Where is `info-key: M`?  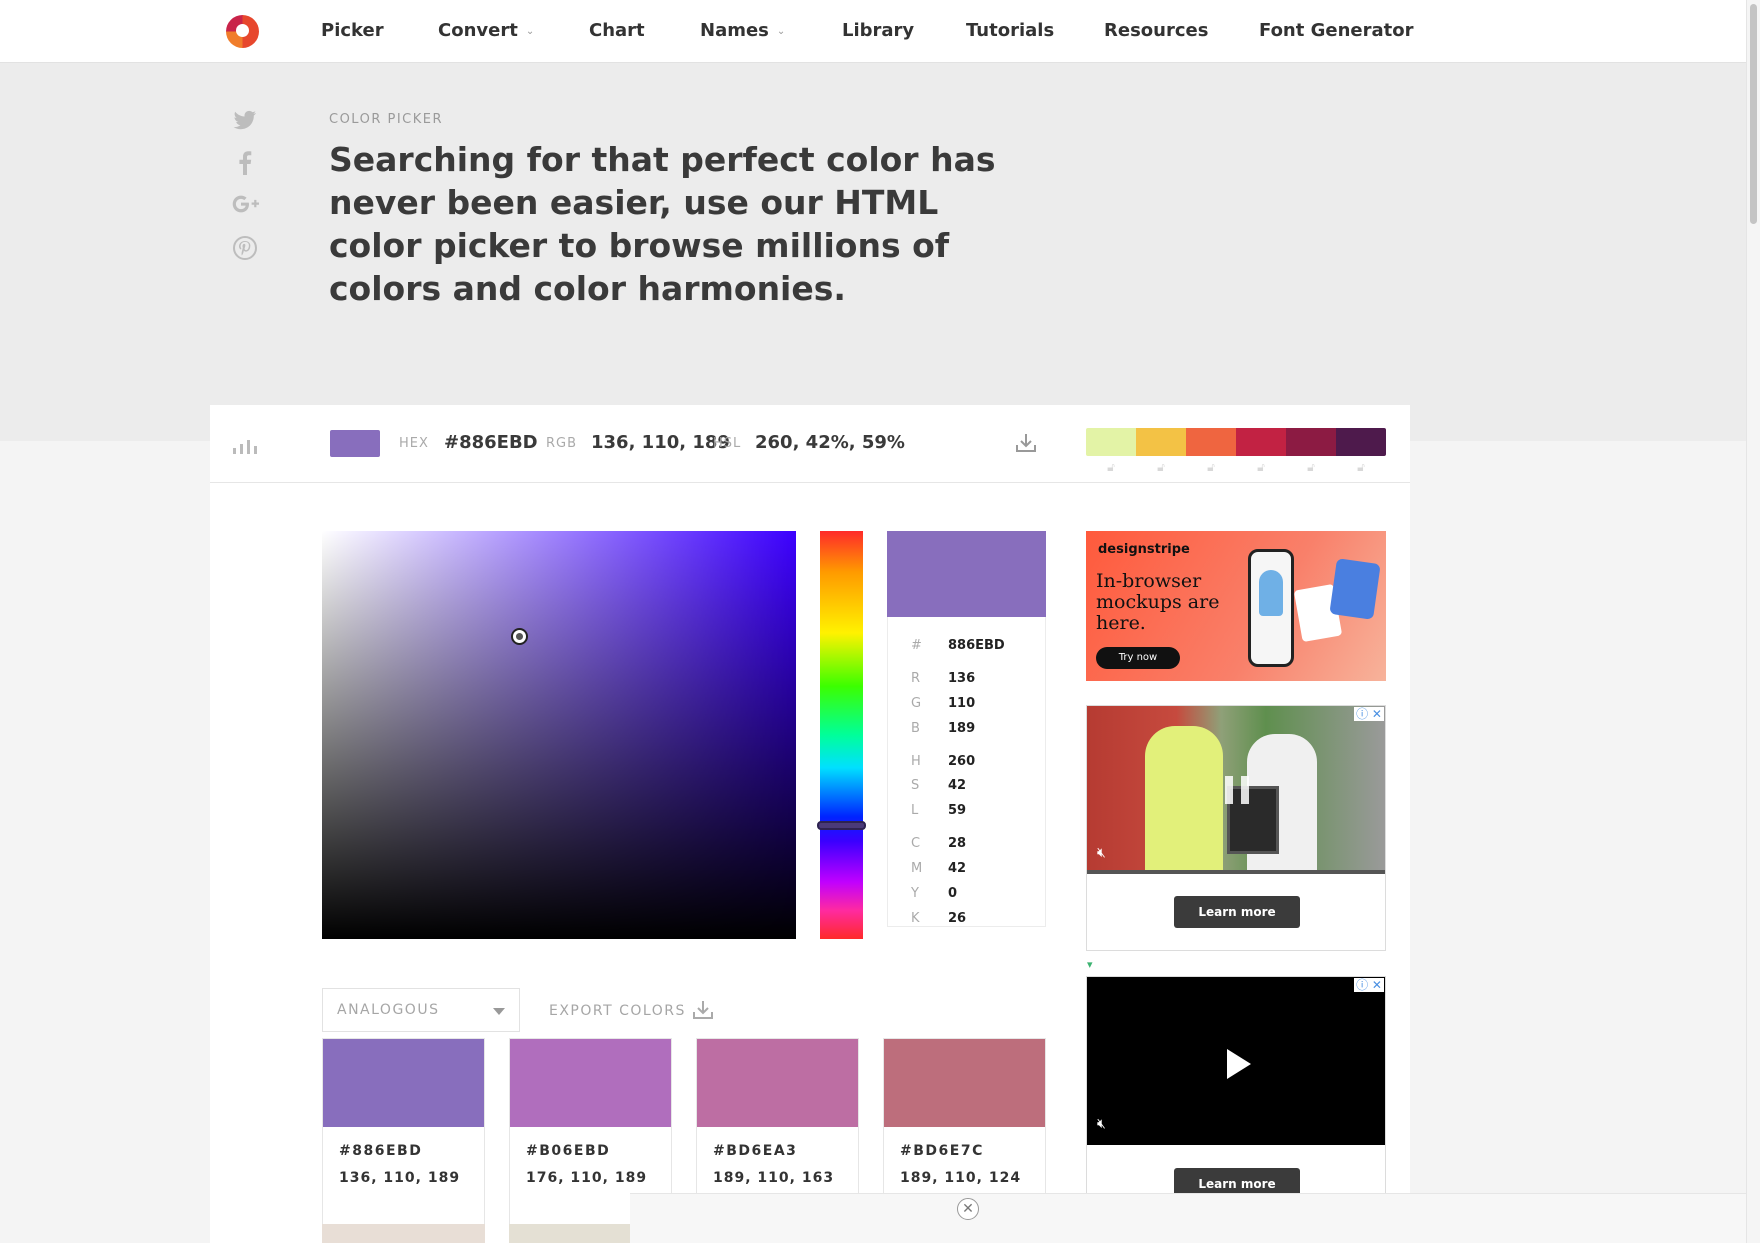
info-key: M is located at coordinates (917, 868).